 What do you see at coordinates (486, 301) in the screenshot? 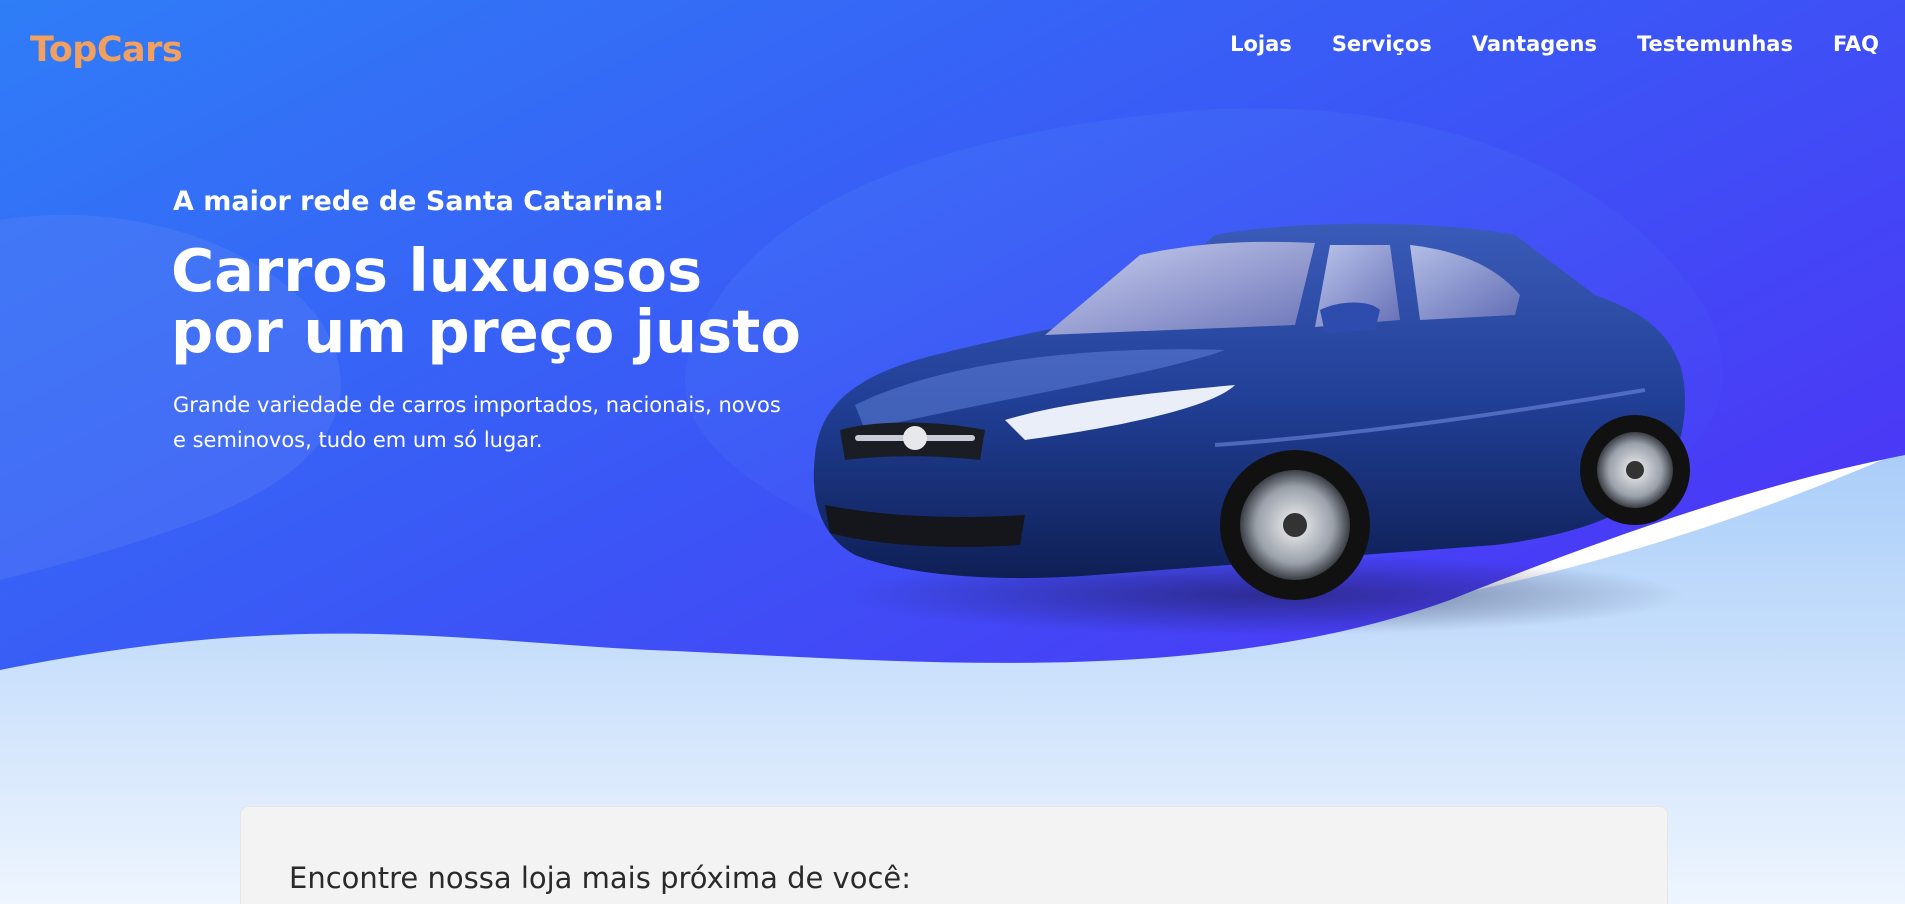
I see `hero-title: Carros luxuosos por um preço justo` at bounding box center [486, 301].